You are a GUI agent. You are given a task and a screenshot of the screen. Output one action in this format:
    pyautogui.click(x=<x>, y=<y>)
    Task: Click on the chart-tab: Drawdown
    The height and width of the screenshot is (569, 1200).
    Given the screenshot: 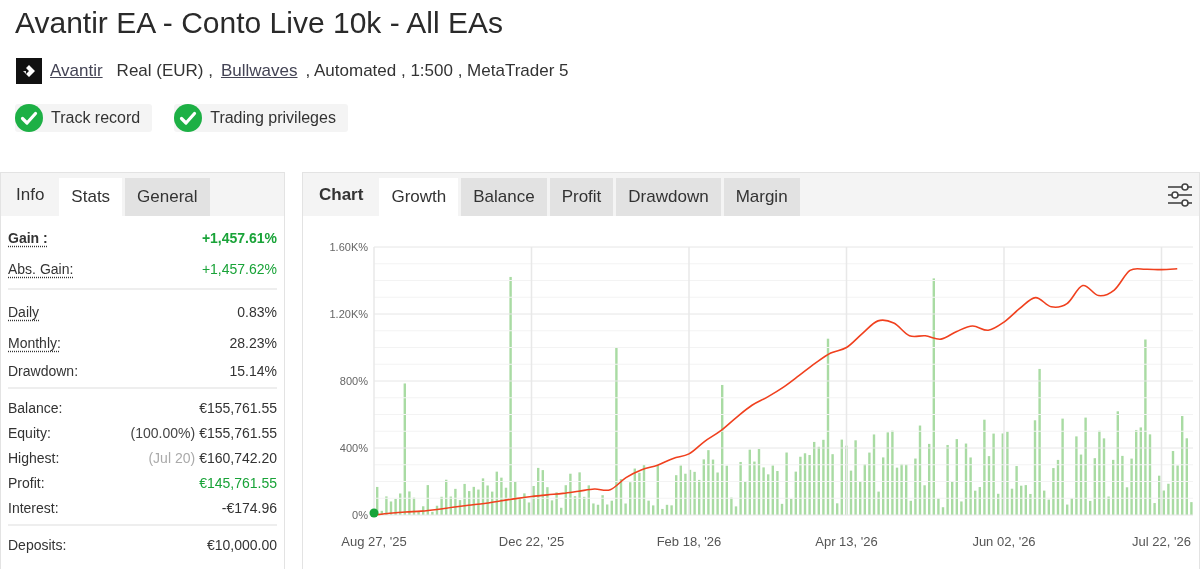 What is the action you would take?
    pyautogui.click(x=668, y=197)
    